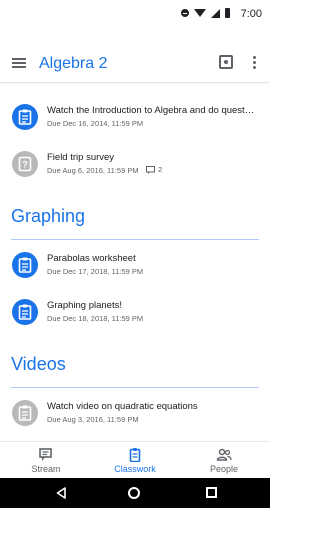  Describe the element at coordinates (135, 83) in the screenshot. I see `header-shadow` at that location.